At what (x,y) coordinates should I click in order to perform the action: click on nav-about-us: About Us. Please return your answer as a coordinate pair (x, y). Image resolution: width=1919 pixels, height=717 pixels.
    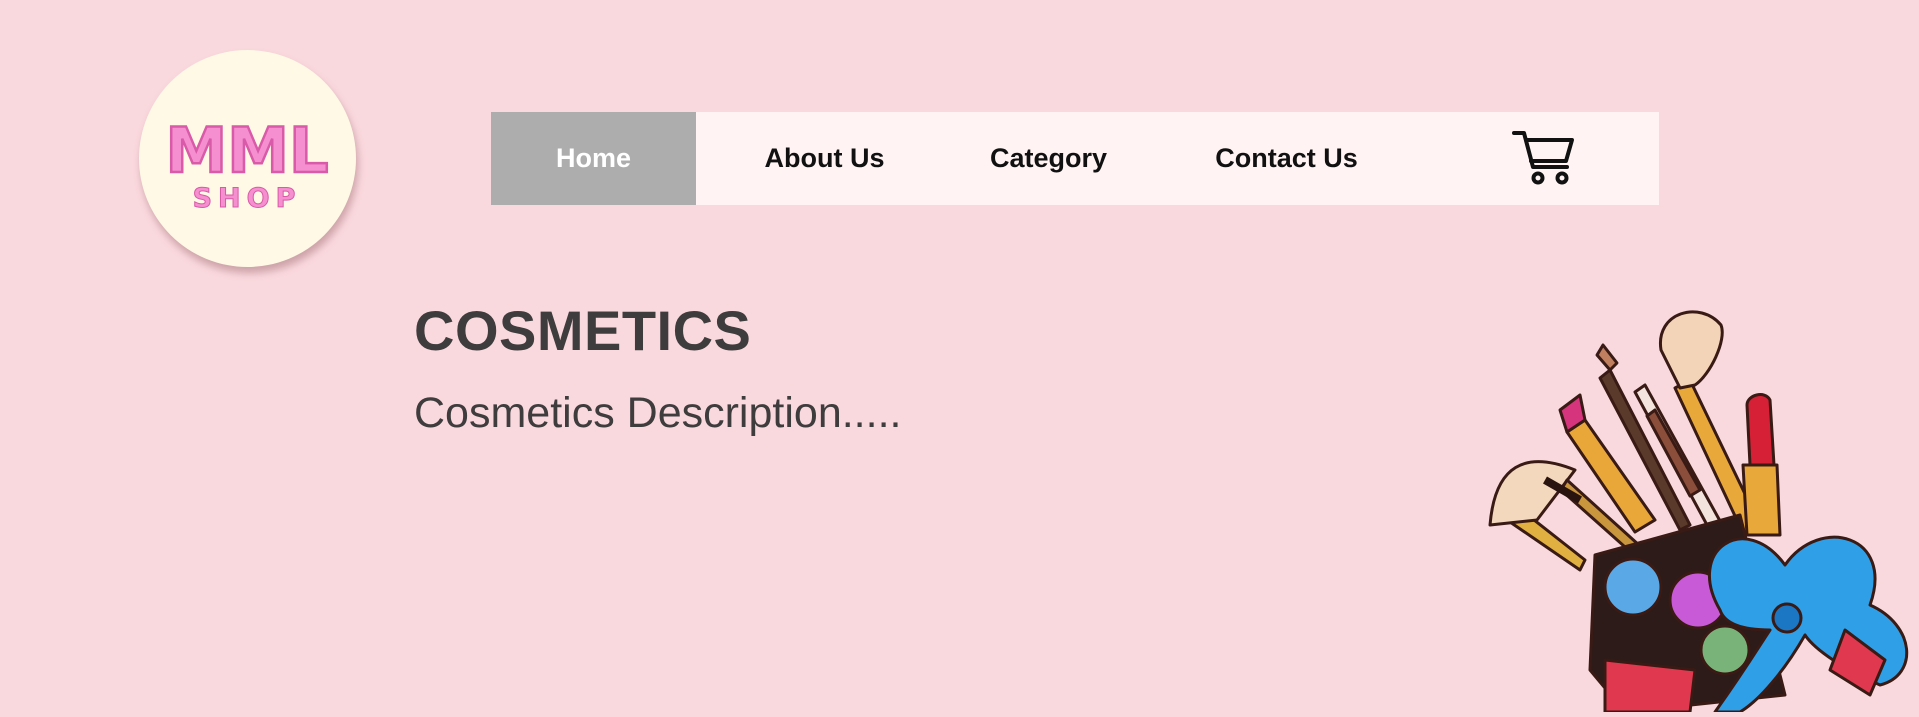
    Looking at the image, I should click on (824, 158).